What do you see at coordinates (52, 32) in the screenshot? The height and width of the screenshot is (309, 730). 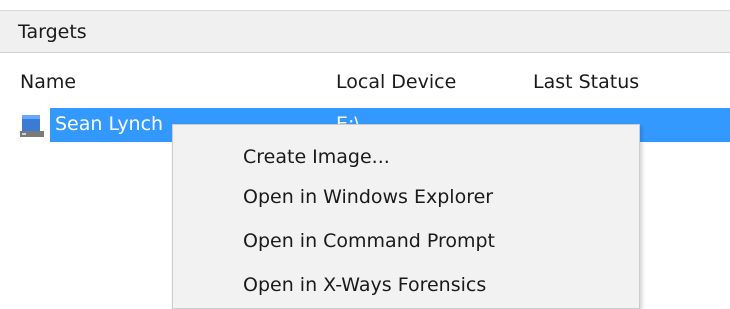 I see `panel-title: Targets` at bounding box center [52, 32].